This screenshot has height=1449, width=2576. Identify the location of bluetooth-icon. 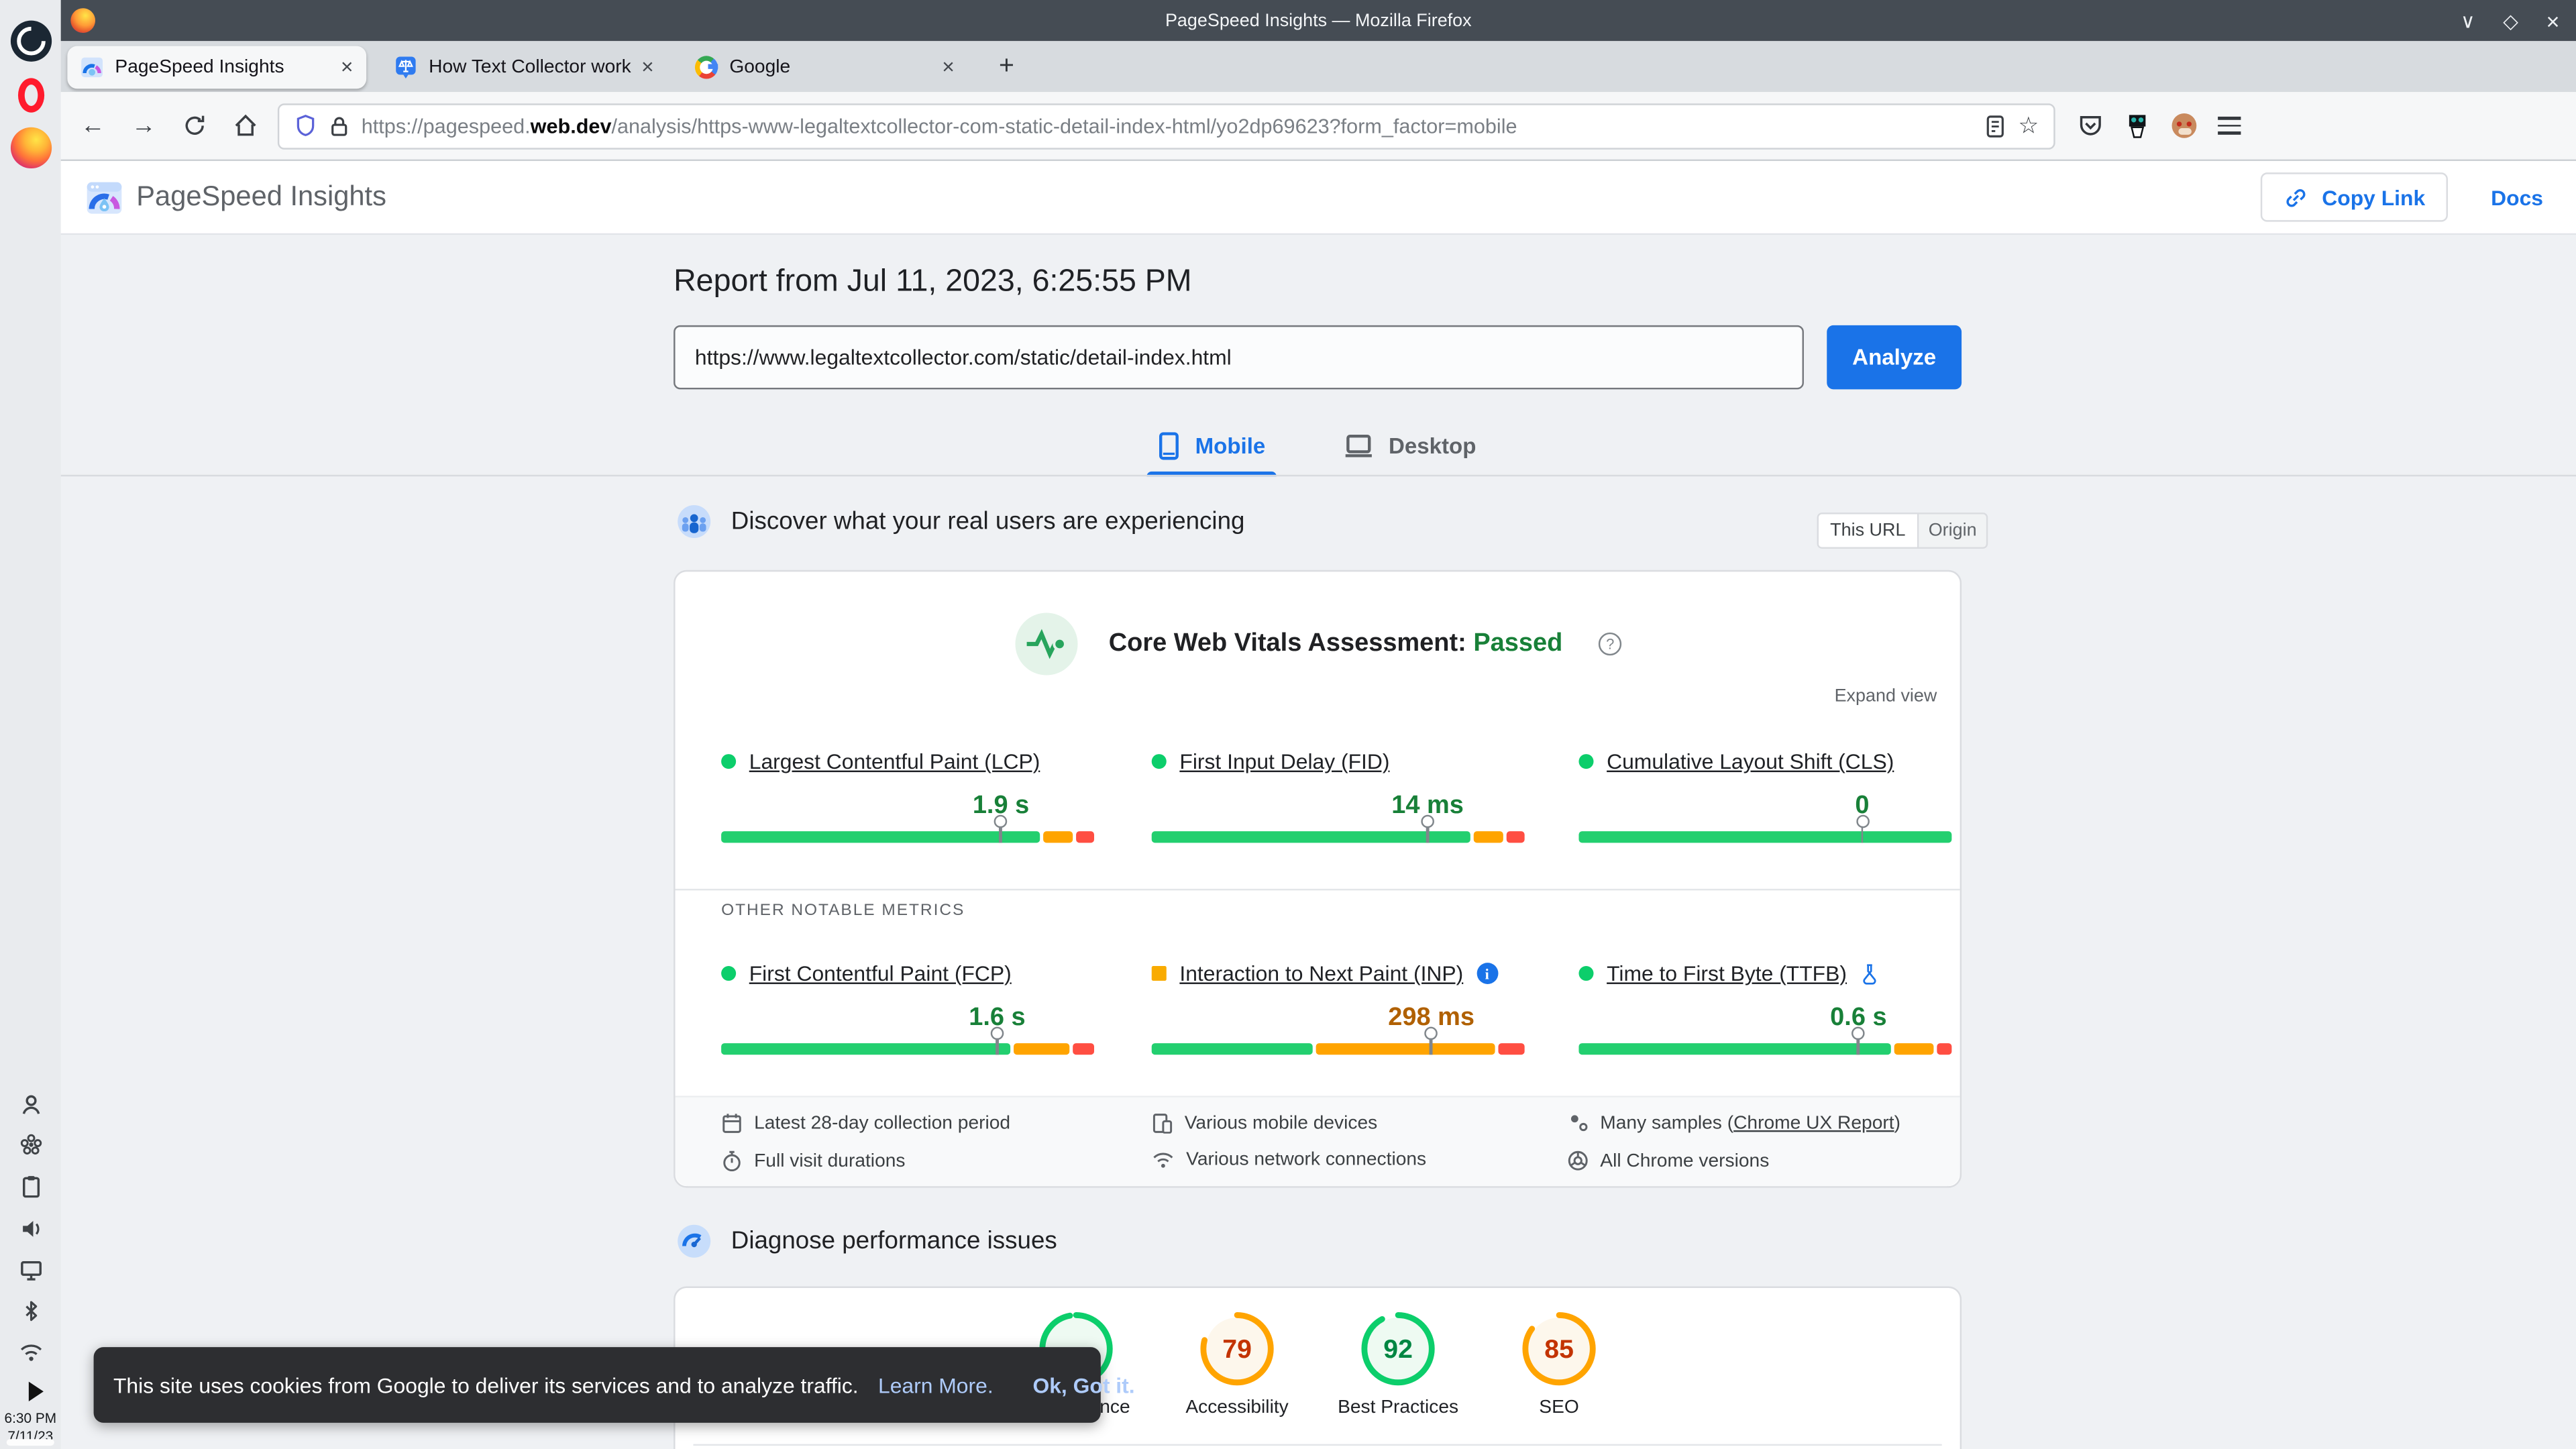
(30, 1310).